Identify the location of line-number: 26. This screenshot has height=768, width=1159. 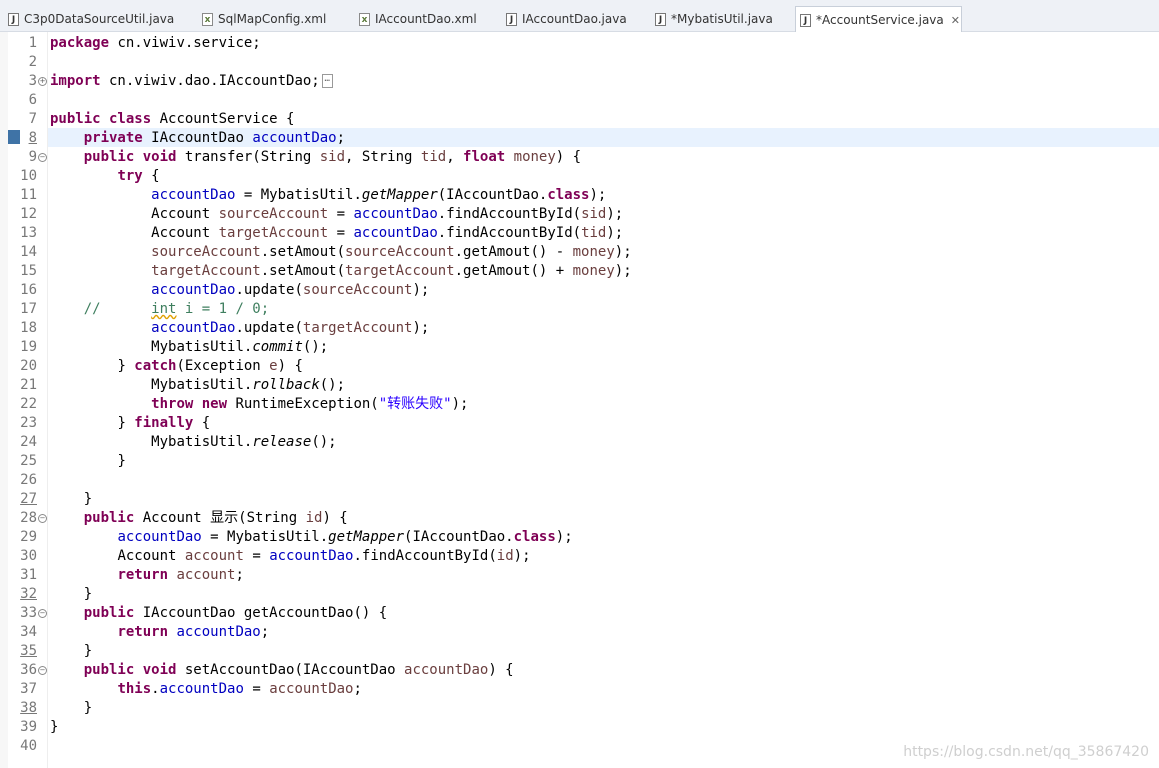
(28, 480).